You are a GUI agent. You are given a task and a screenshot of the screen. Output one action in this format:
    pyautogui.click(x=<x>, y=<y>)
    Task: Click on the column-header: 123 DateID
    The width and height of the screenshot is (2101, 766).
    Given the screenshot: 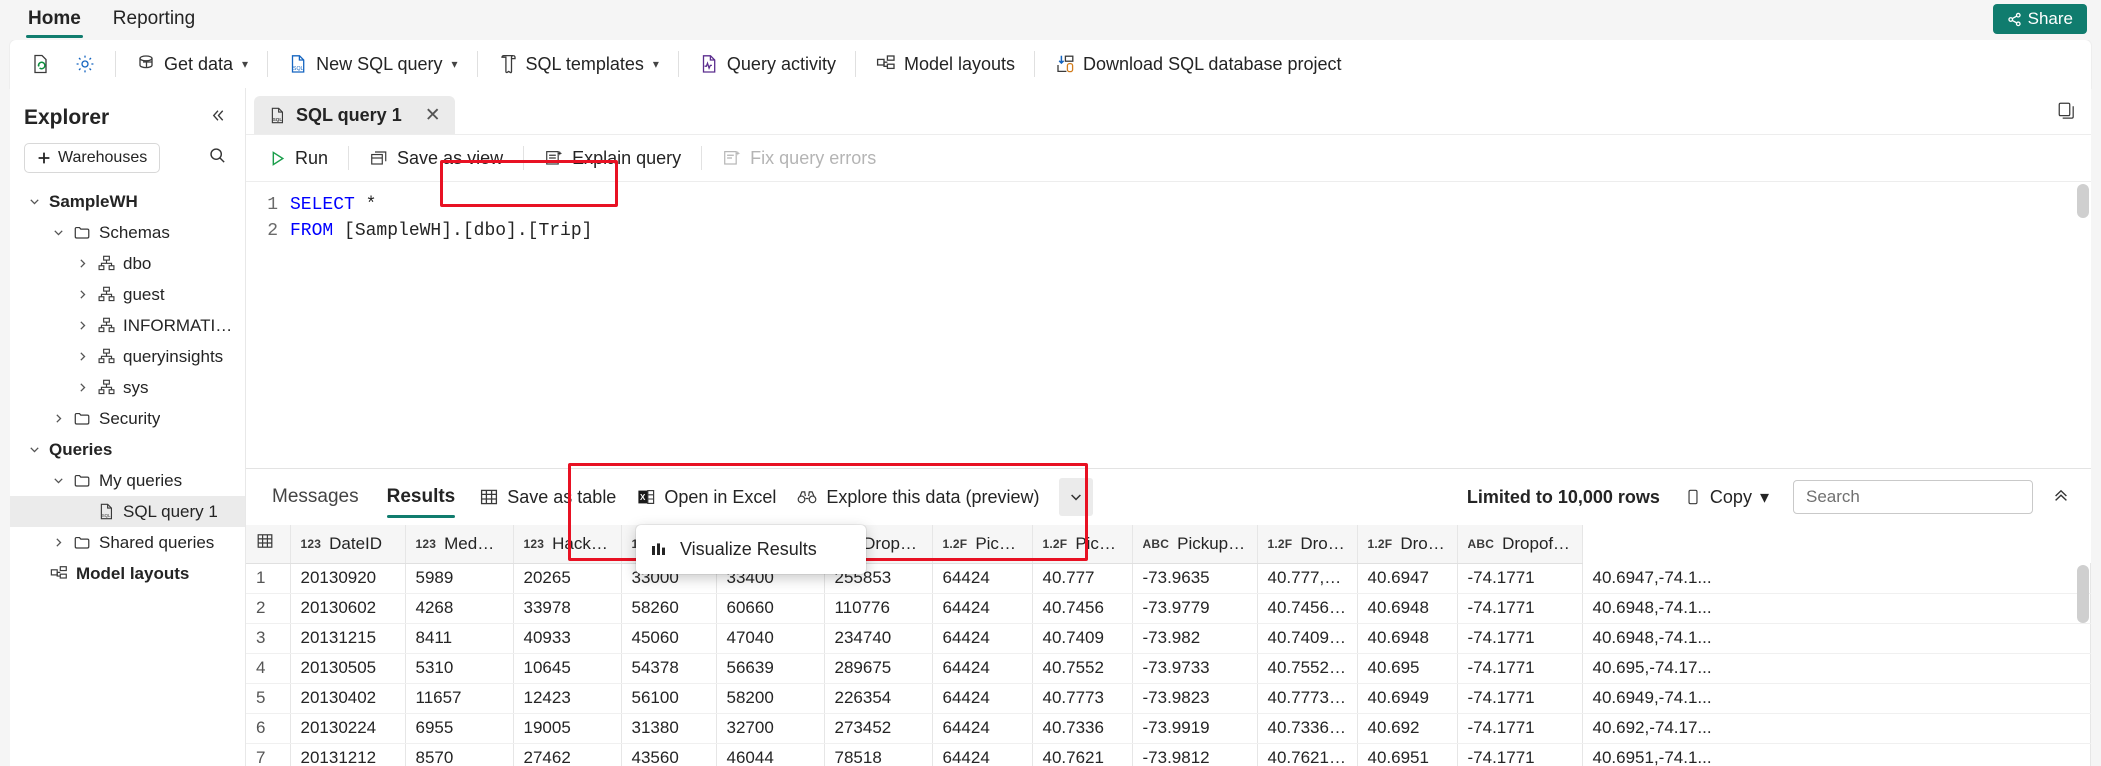 What is the action you would take?
    pyautogui.click(x=348, y=544)
    